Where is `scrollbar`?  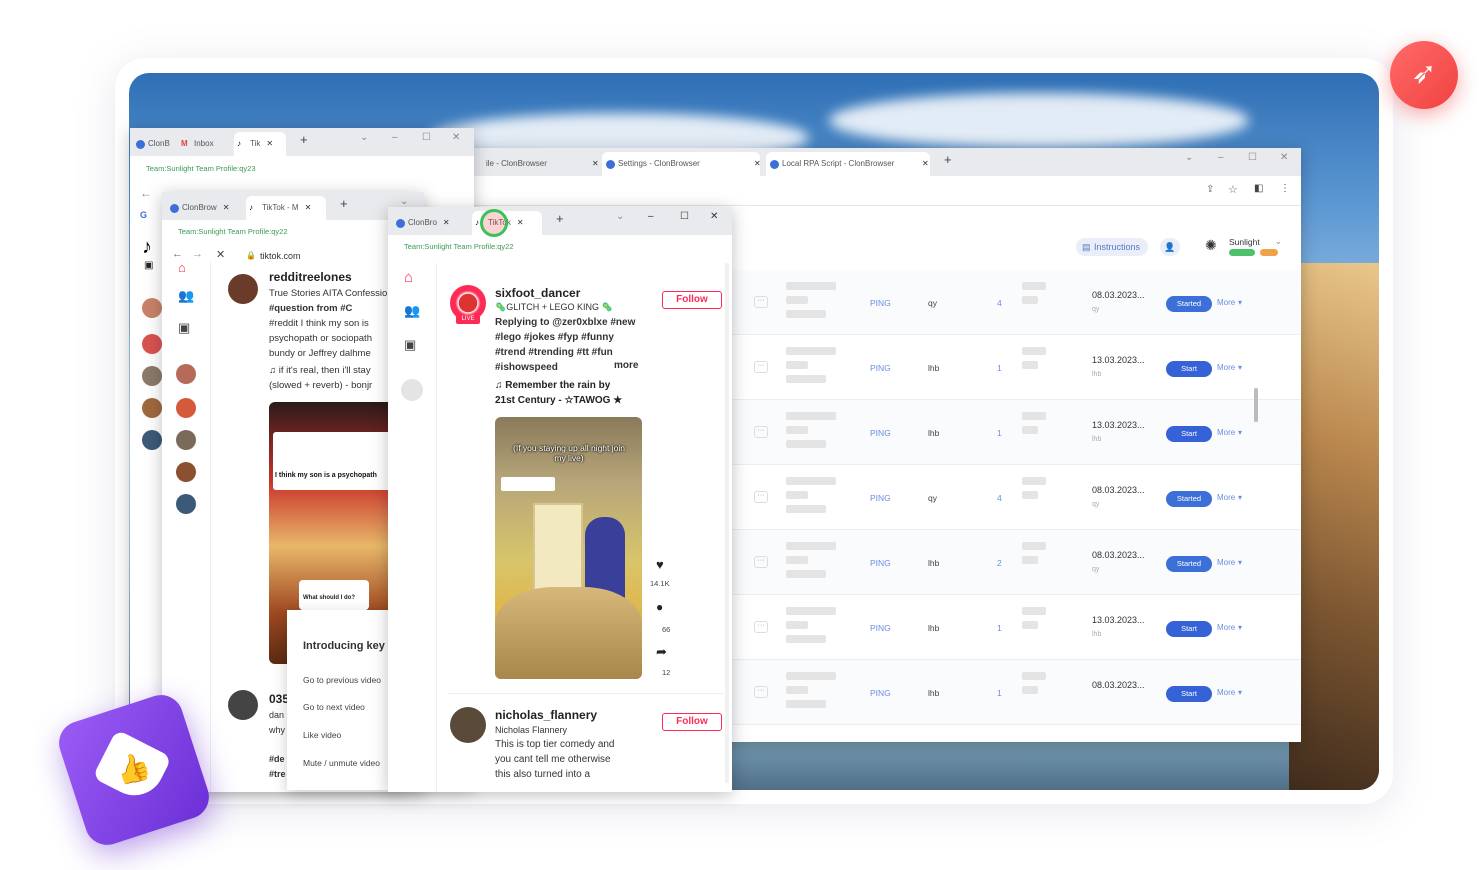 scrollbar is located at coordinates (727, 523).